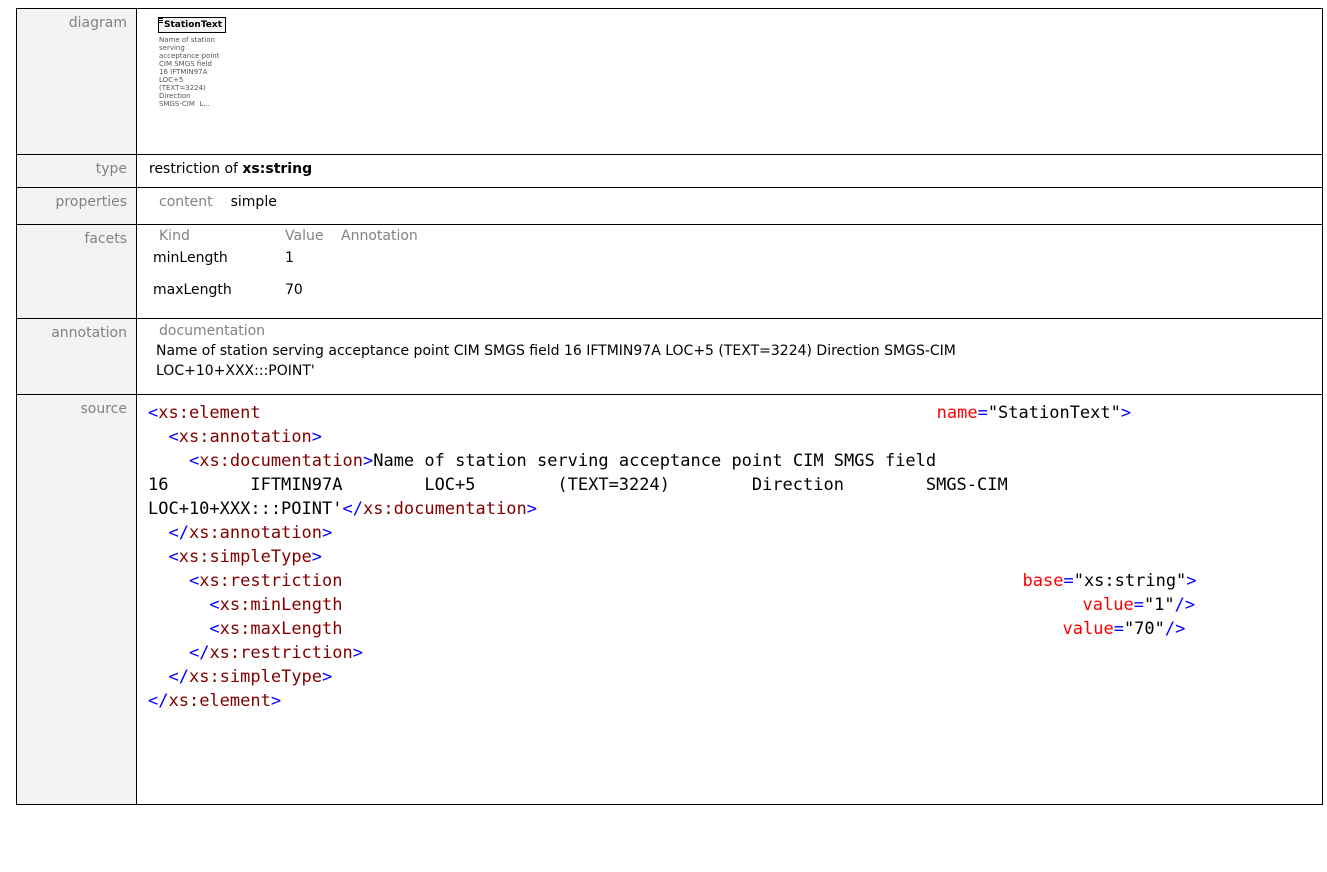 The image size is (1327, 872). What do you see at coordinates (186, 202) in the screenshot?
I see `property-key: content` at bounding box center [186, 202].